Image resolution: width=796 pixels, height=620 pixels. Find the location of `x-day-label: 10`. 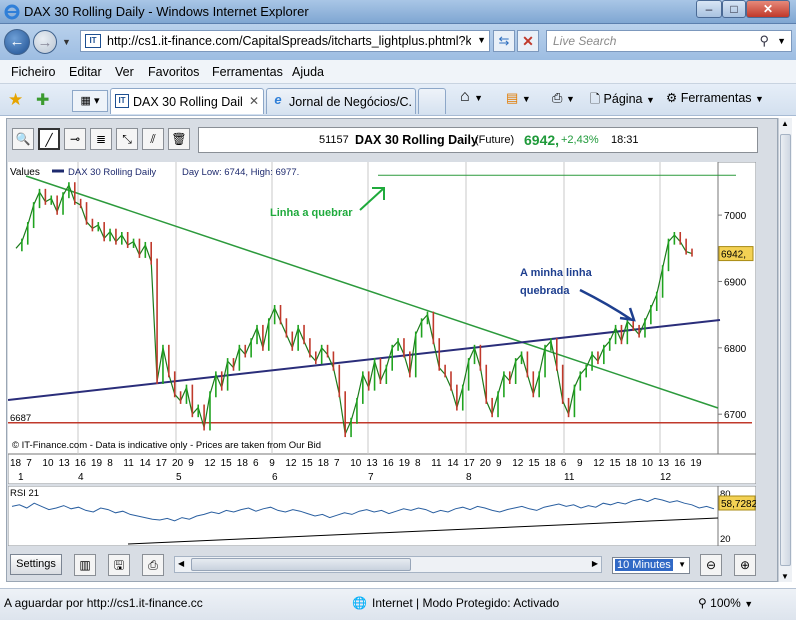

x-day-label: 10 is located at coordinates (48, 463).